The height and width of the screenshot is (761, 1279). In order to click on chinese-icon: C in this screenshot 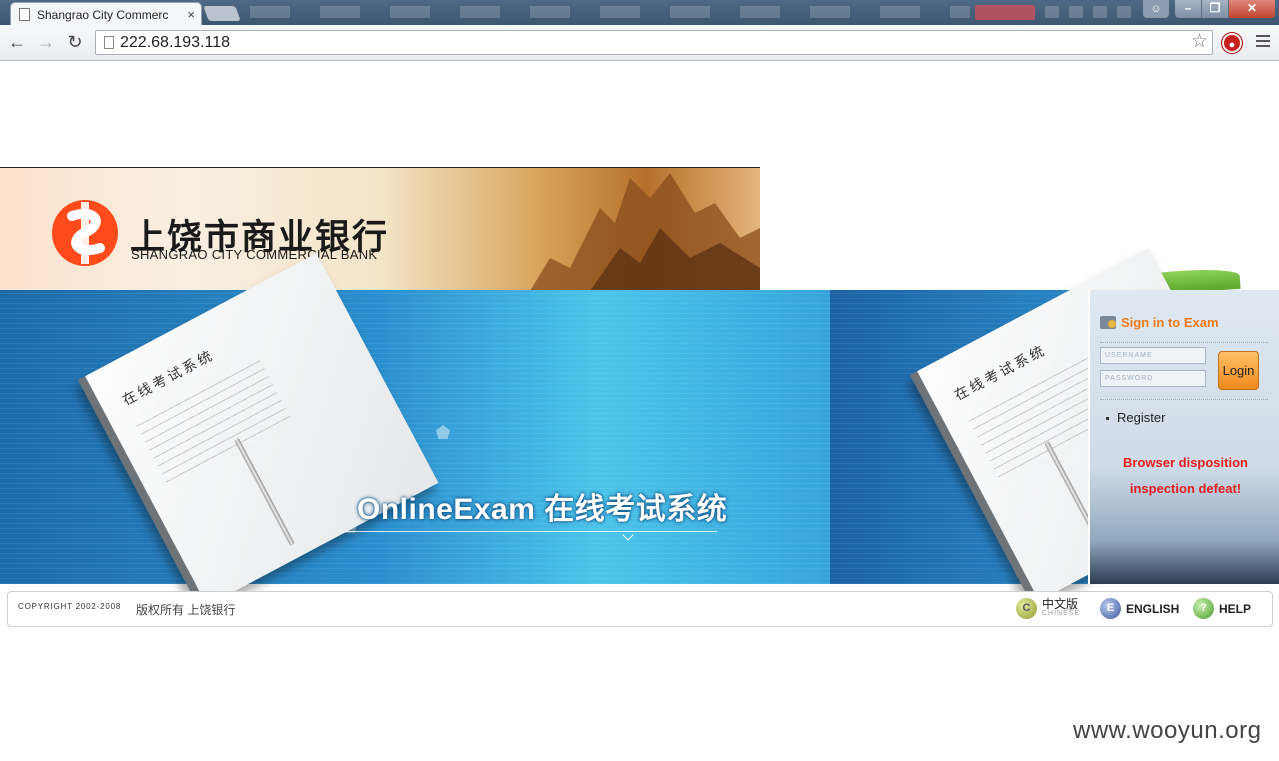, I will do `click(1026, 608)`.